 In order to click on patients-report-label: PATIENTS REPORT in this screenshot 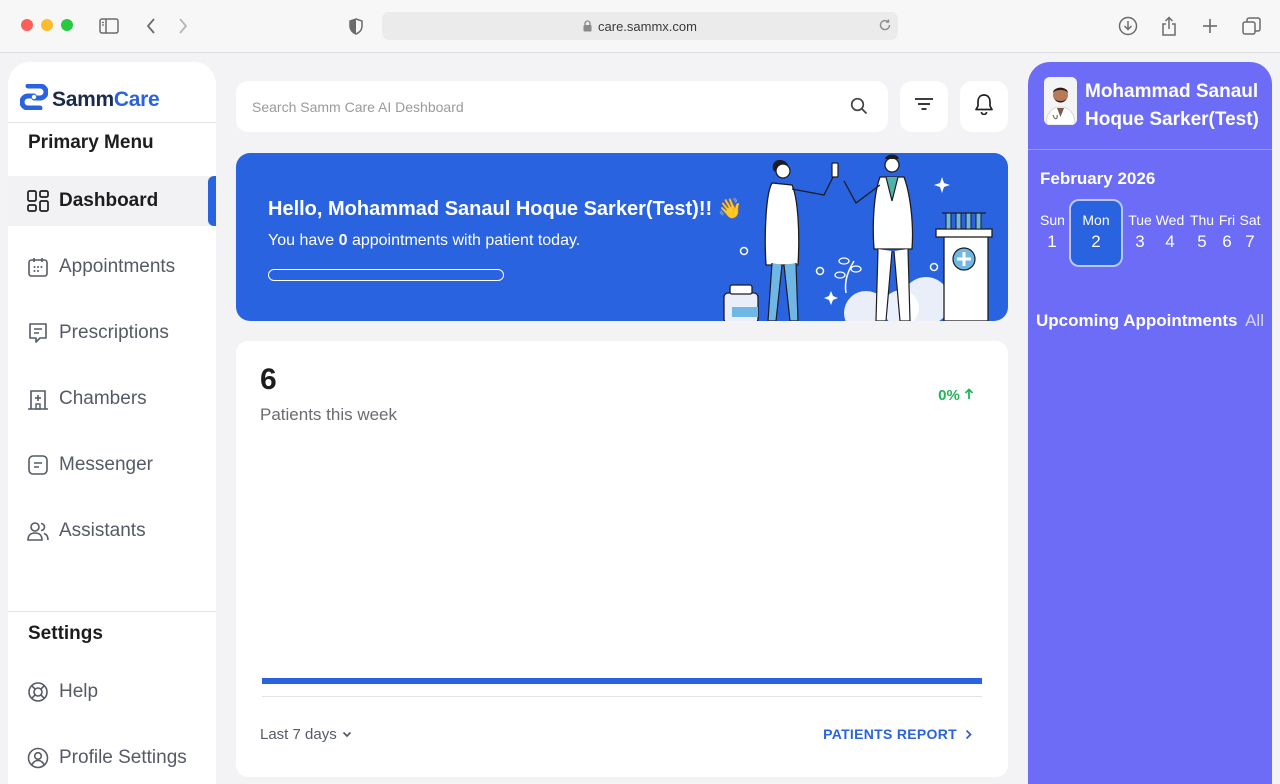, I will do `click(890, 734)`.